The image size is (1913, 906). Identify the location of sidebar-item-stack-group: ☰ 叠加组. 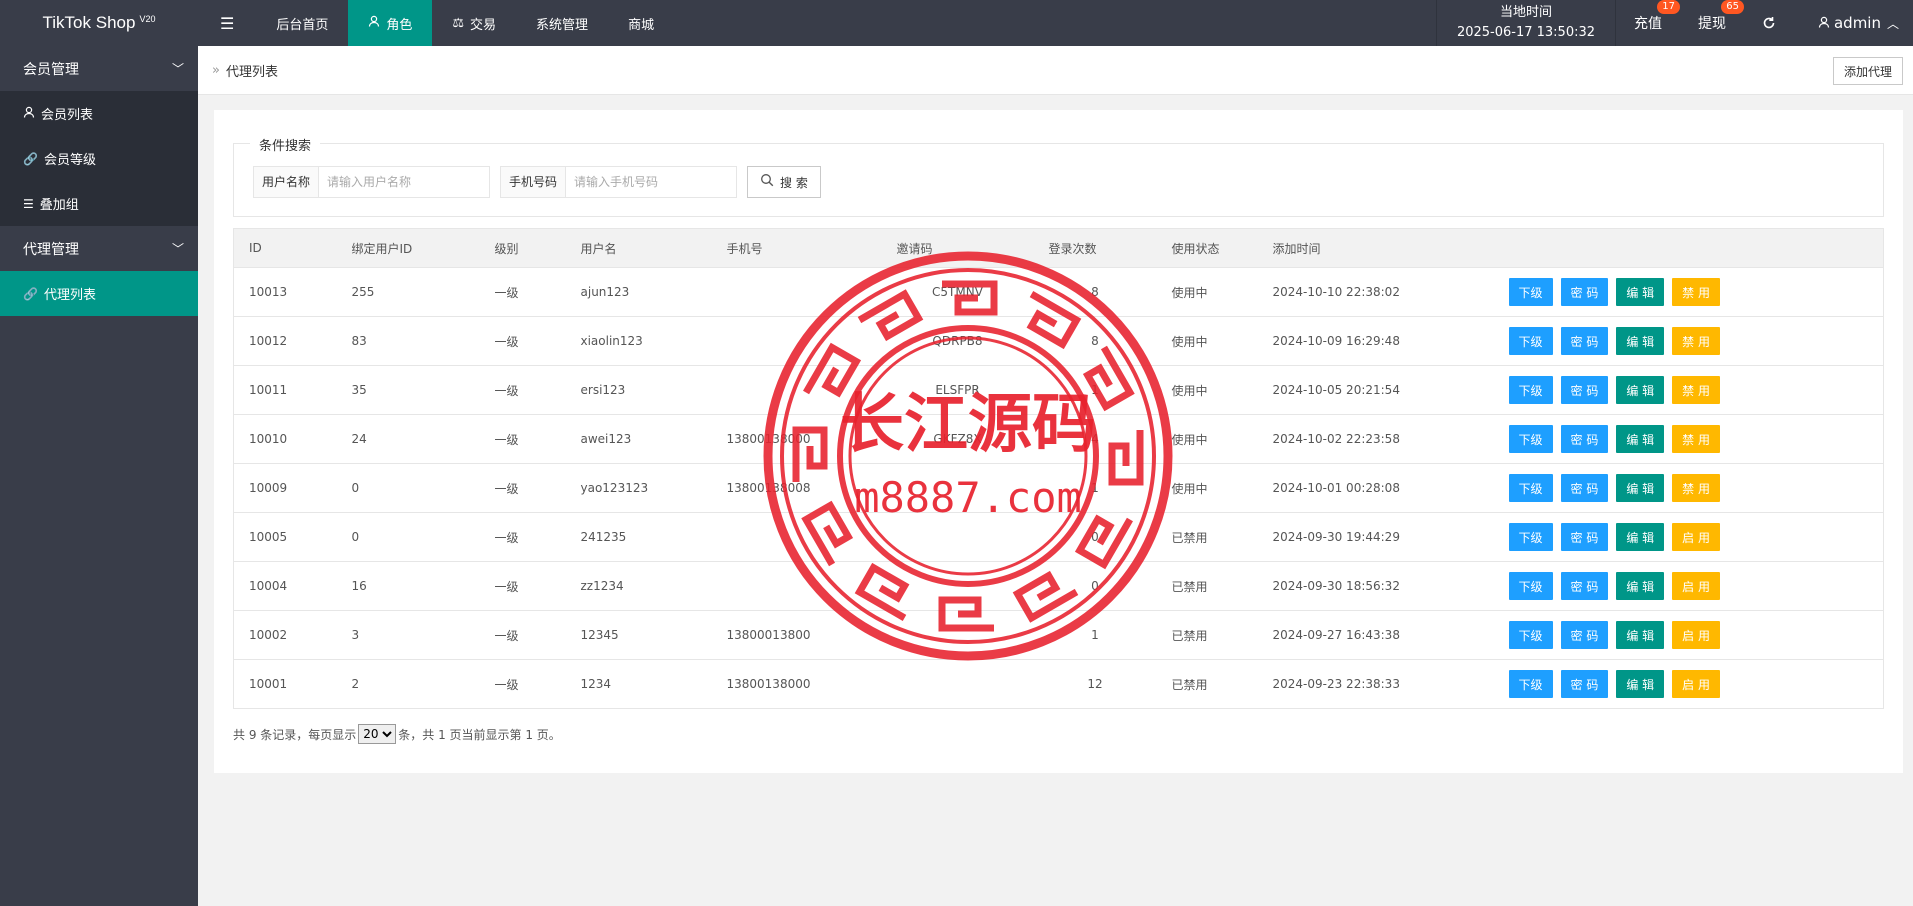
(99, 203).